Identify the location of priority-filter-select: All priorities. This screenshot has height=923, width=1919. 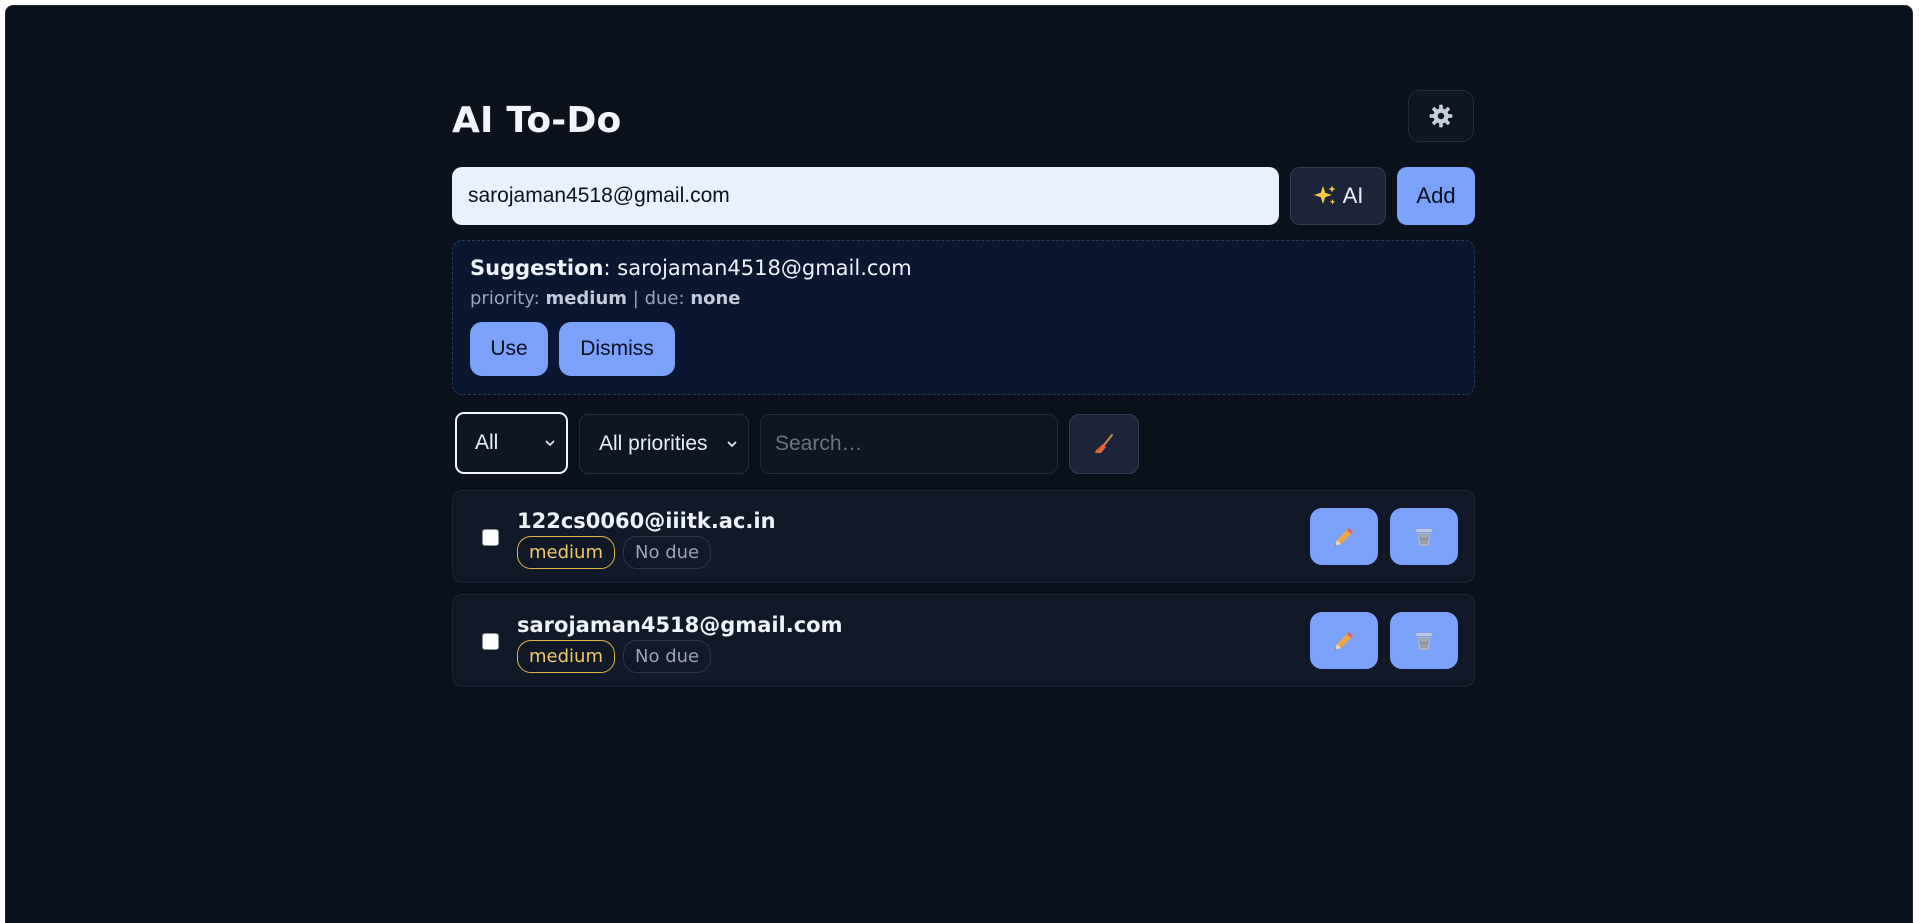
(664, 444).